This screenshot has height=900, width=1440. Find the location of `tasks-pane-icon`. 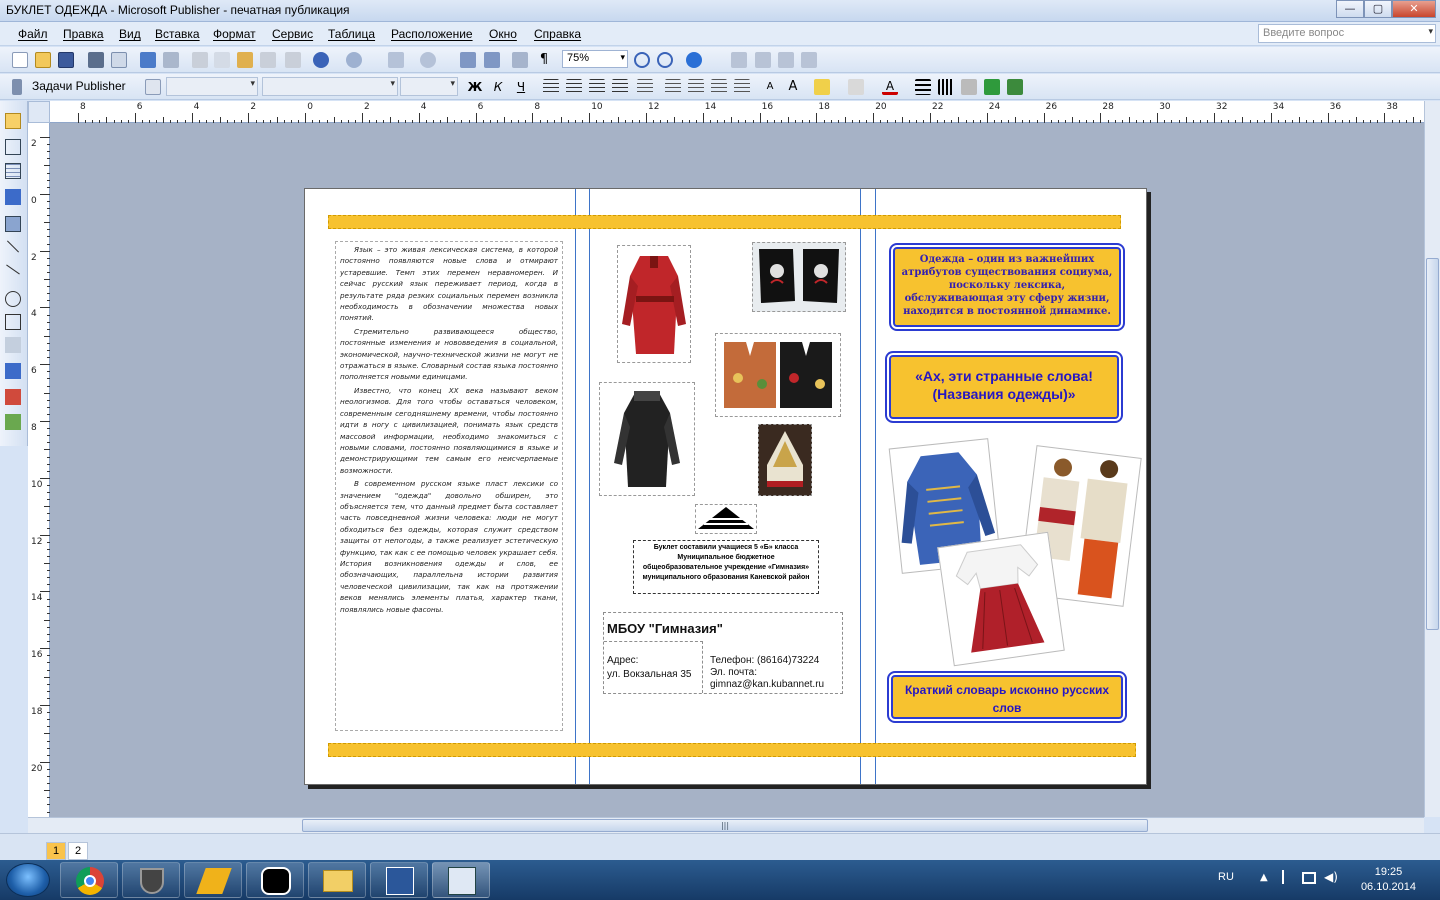

tasks-pane-icon is located at coordinates (17, 87).